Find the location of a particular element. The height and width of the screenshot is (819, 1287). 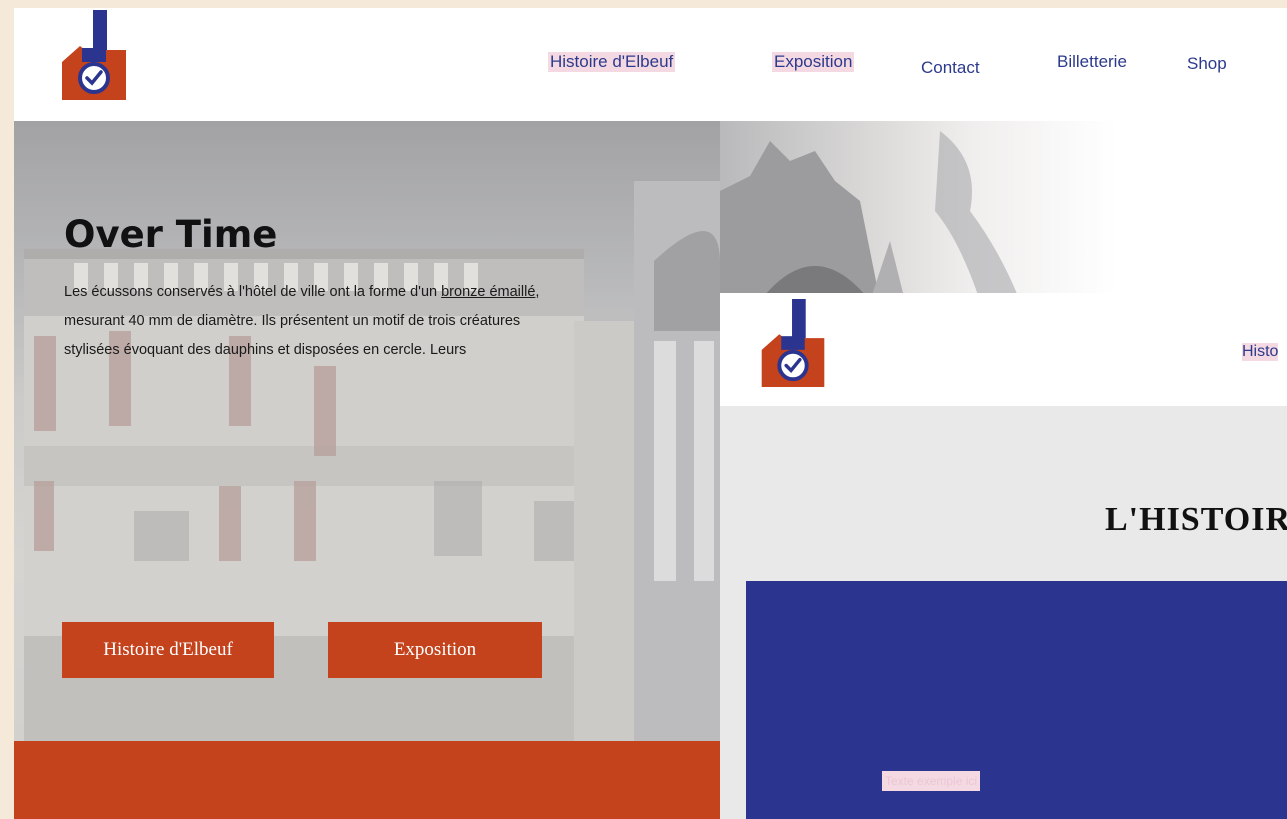

tower-photo is located at coordinates (870, 216).